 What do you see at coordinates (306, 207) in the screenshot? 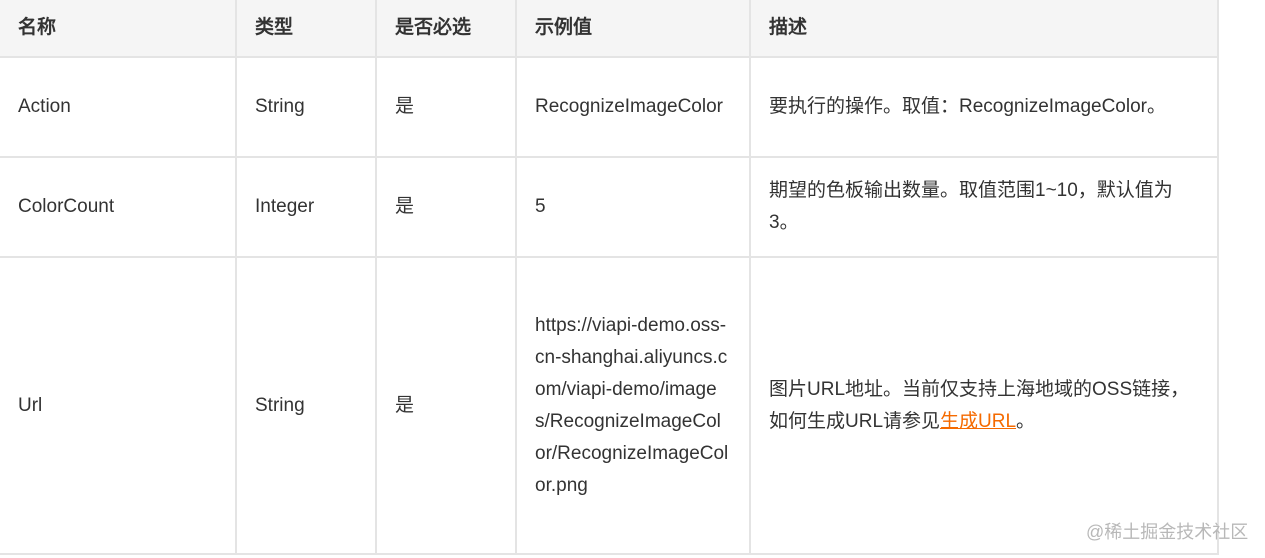
I see `cell-type: Integer` at bounding box center [306, 207].